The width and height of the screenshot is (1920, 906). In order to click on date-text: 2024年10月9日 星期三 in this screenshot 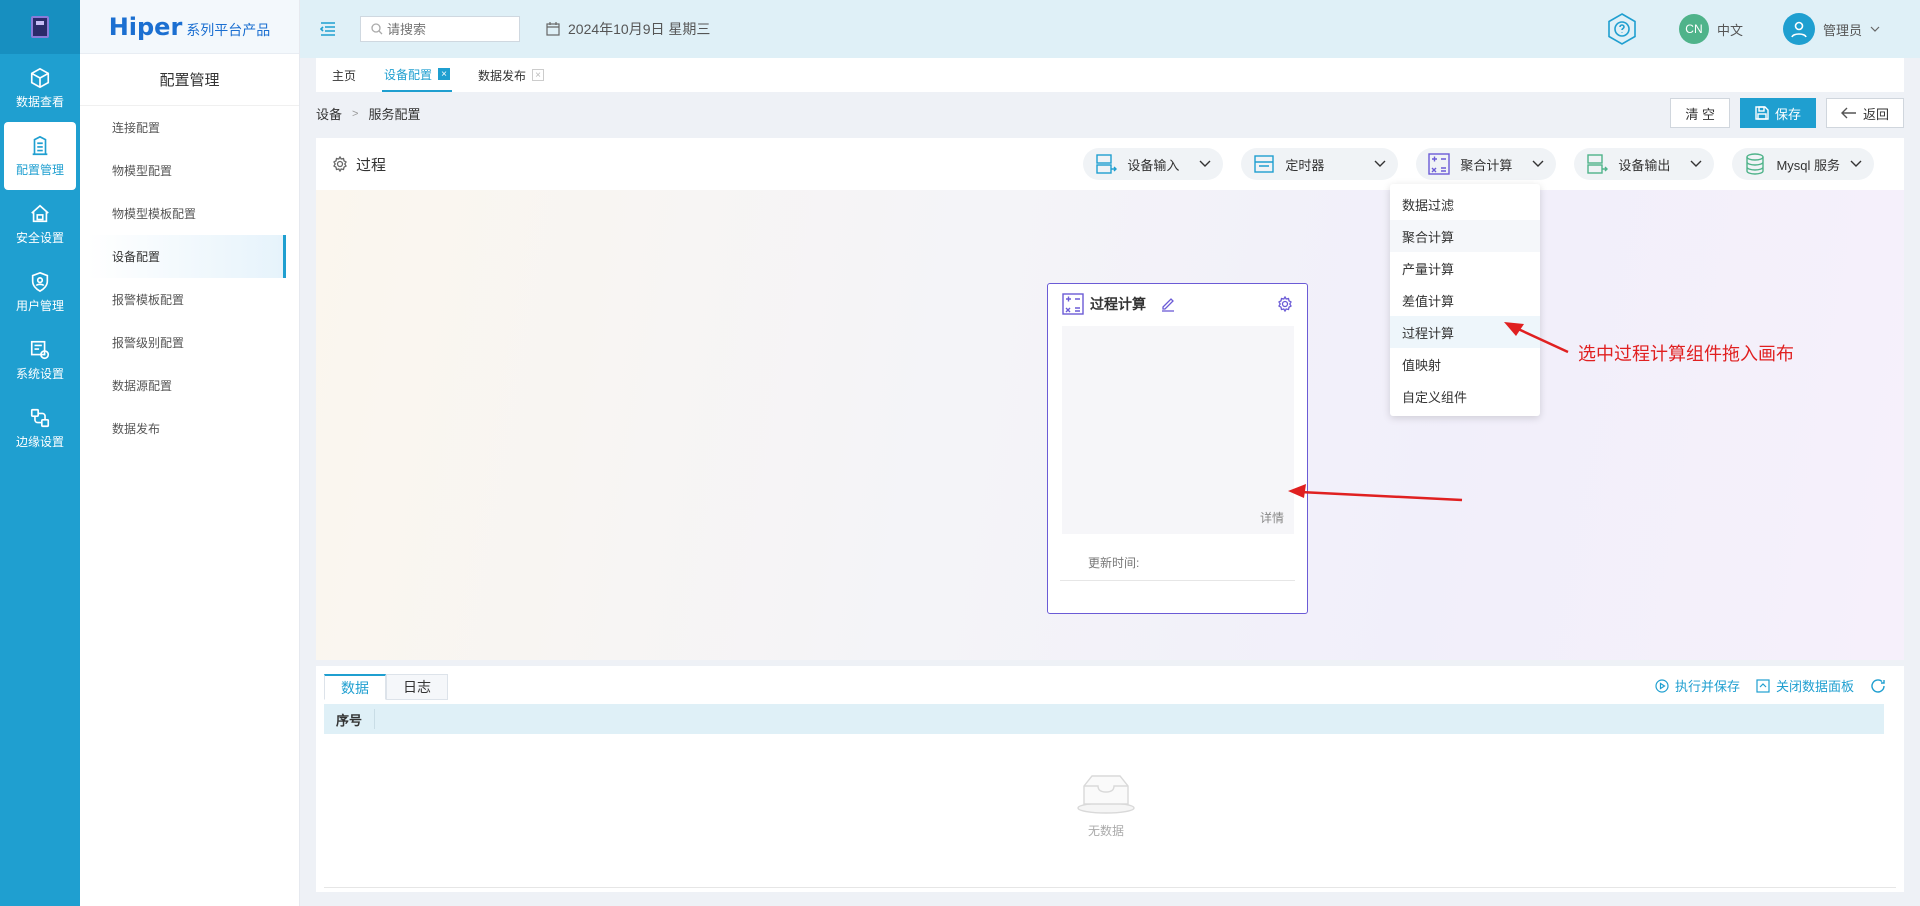, I will do `click(639, 29)`.